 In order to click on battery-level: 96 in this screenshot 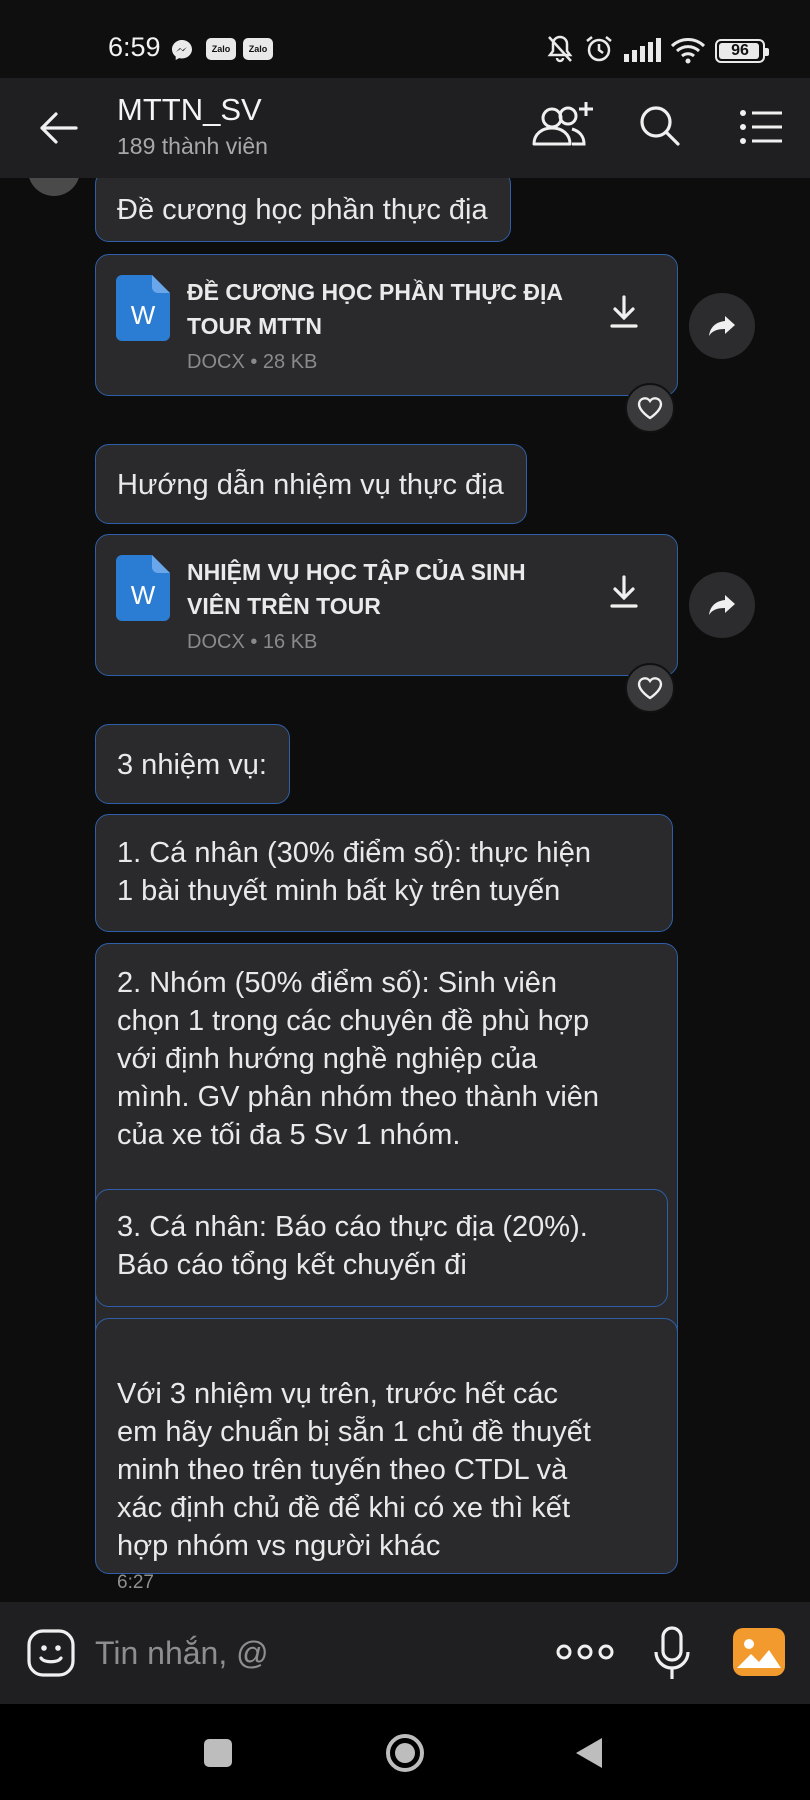, I will do `click(740, 50)`.